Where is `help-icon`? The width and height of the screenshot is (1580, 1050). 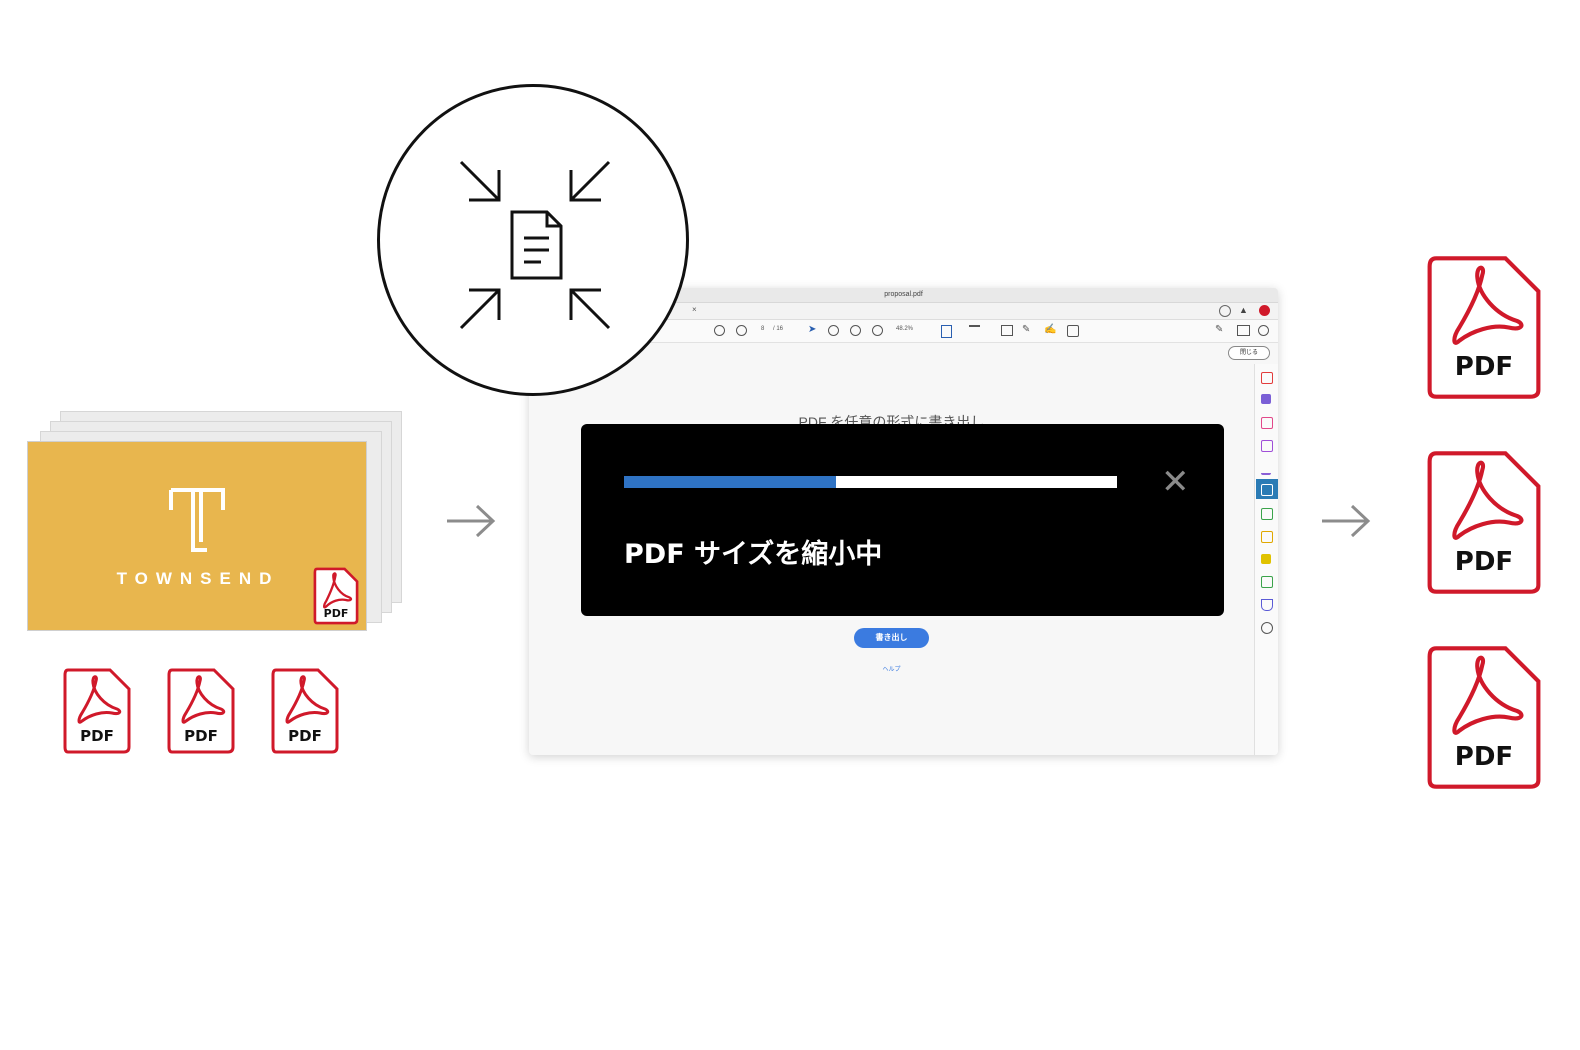 help-icon is located at coordinates (1225, 311).